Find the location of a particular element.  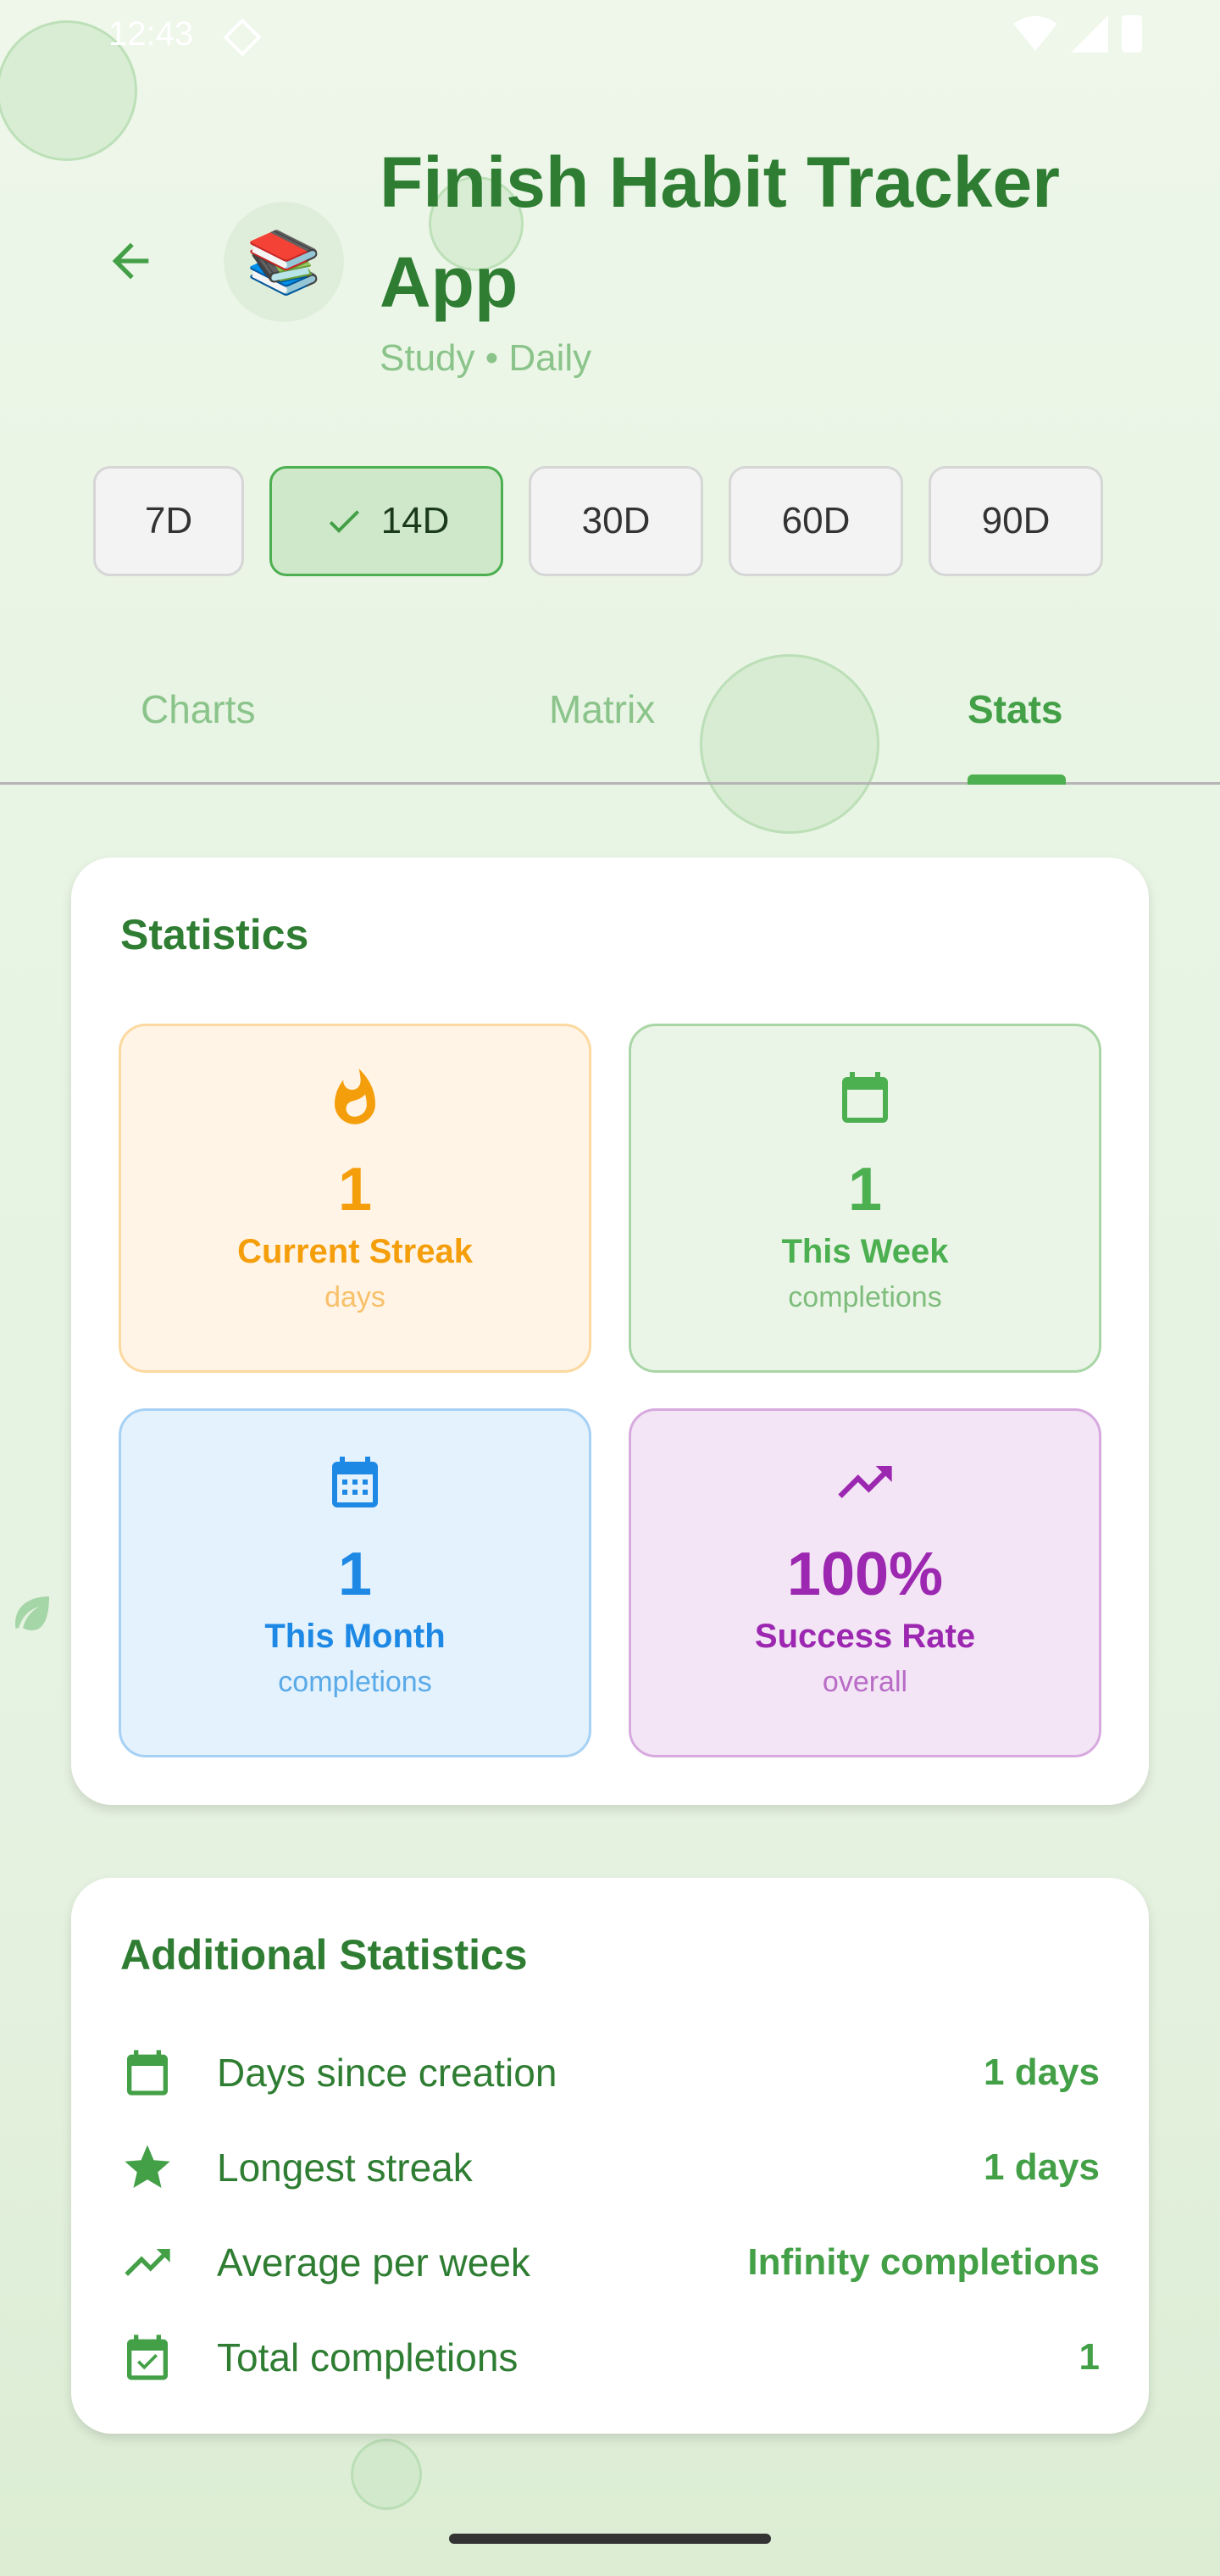

stat-sub: overall is located at coordinates (865, 1682).